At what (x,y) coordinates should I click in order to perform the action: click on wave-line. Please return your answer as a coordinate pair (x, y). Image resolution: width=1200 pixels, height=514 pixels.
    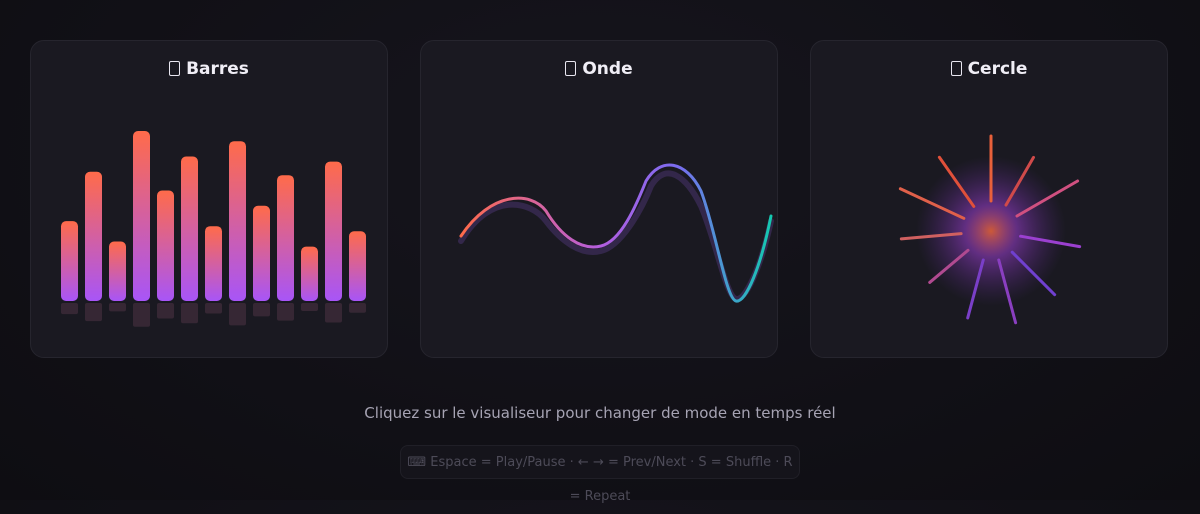
    Looking at the image, I should click on (616, 233).